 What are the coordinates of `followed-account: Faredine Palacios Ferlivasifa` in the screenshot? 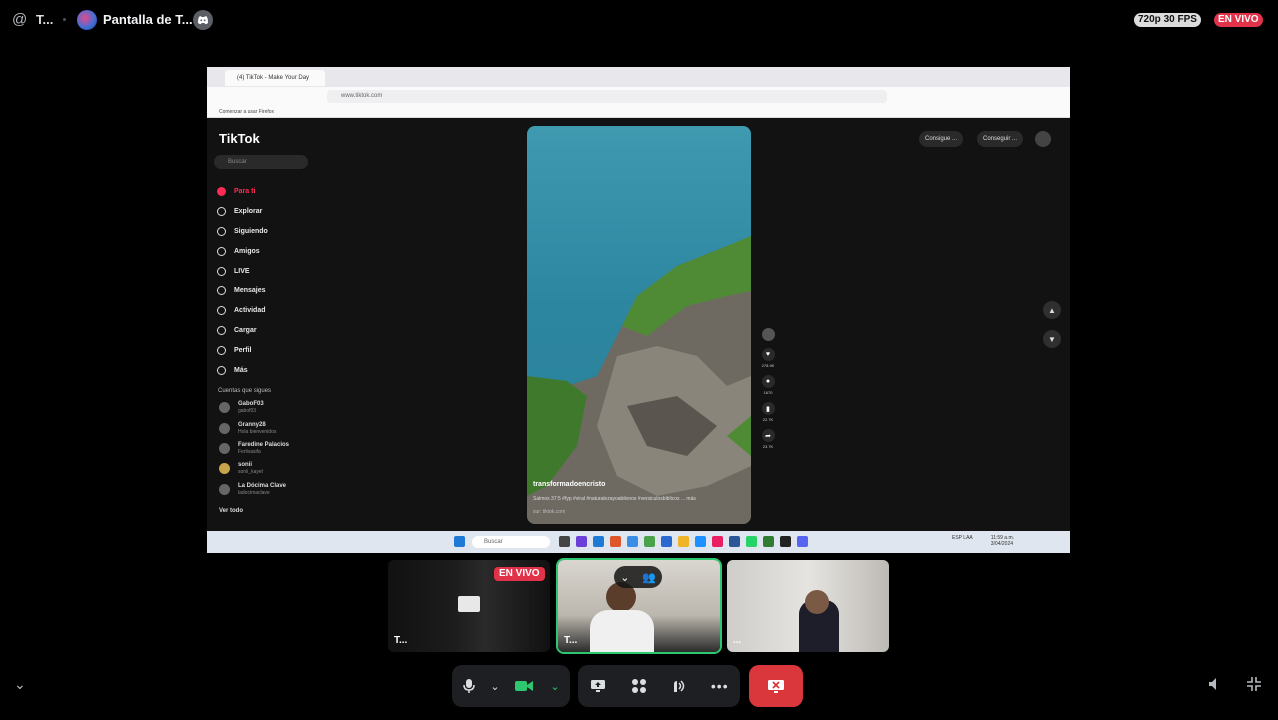 It's located at (274, 448).